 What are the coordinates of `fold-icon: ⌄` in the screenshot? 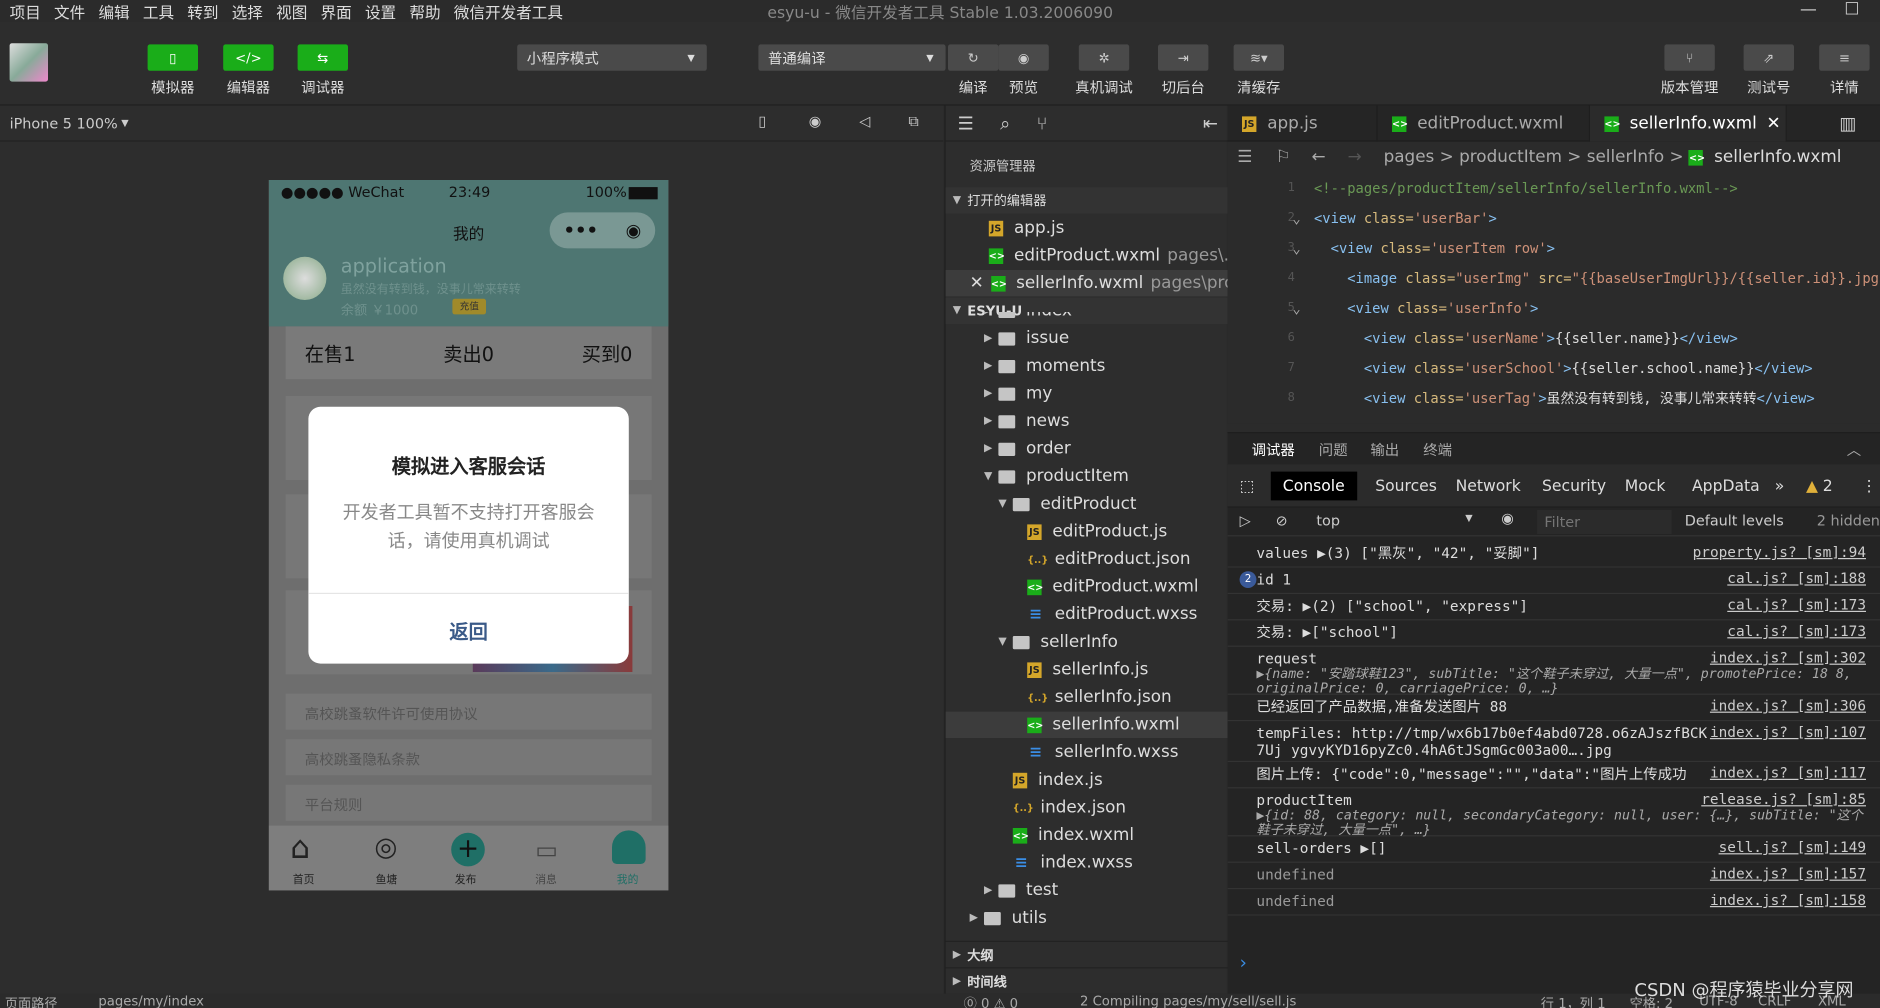 It's located at (1296, 307).